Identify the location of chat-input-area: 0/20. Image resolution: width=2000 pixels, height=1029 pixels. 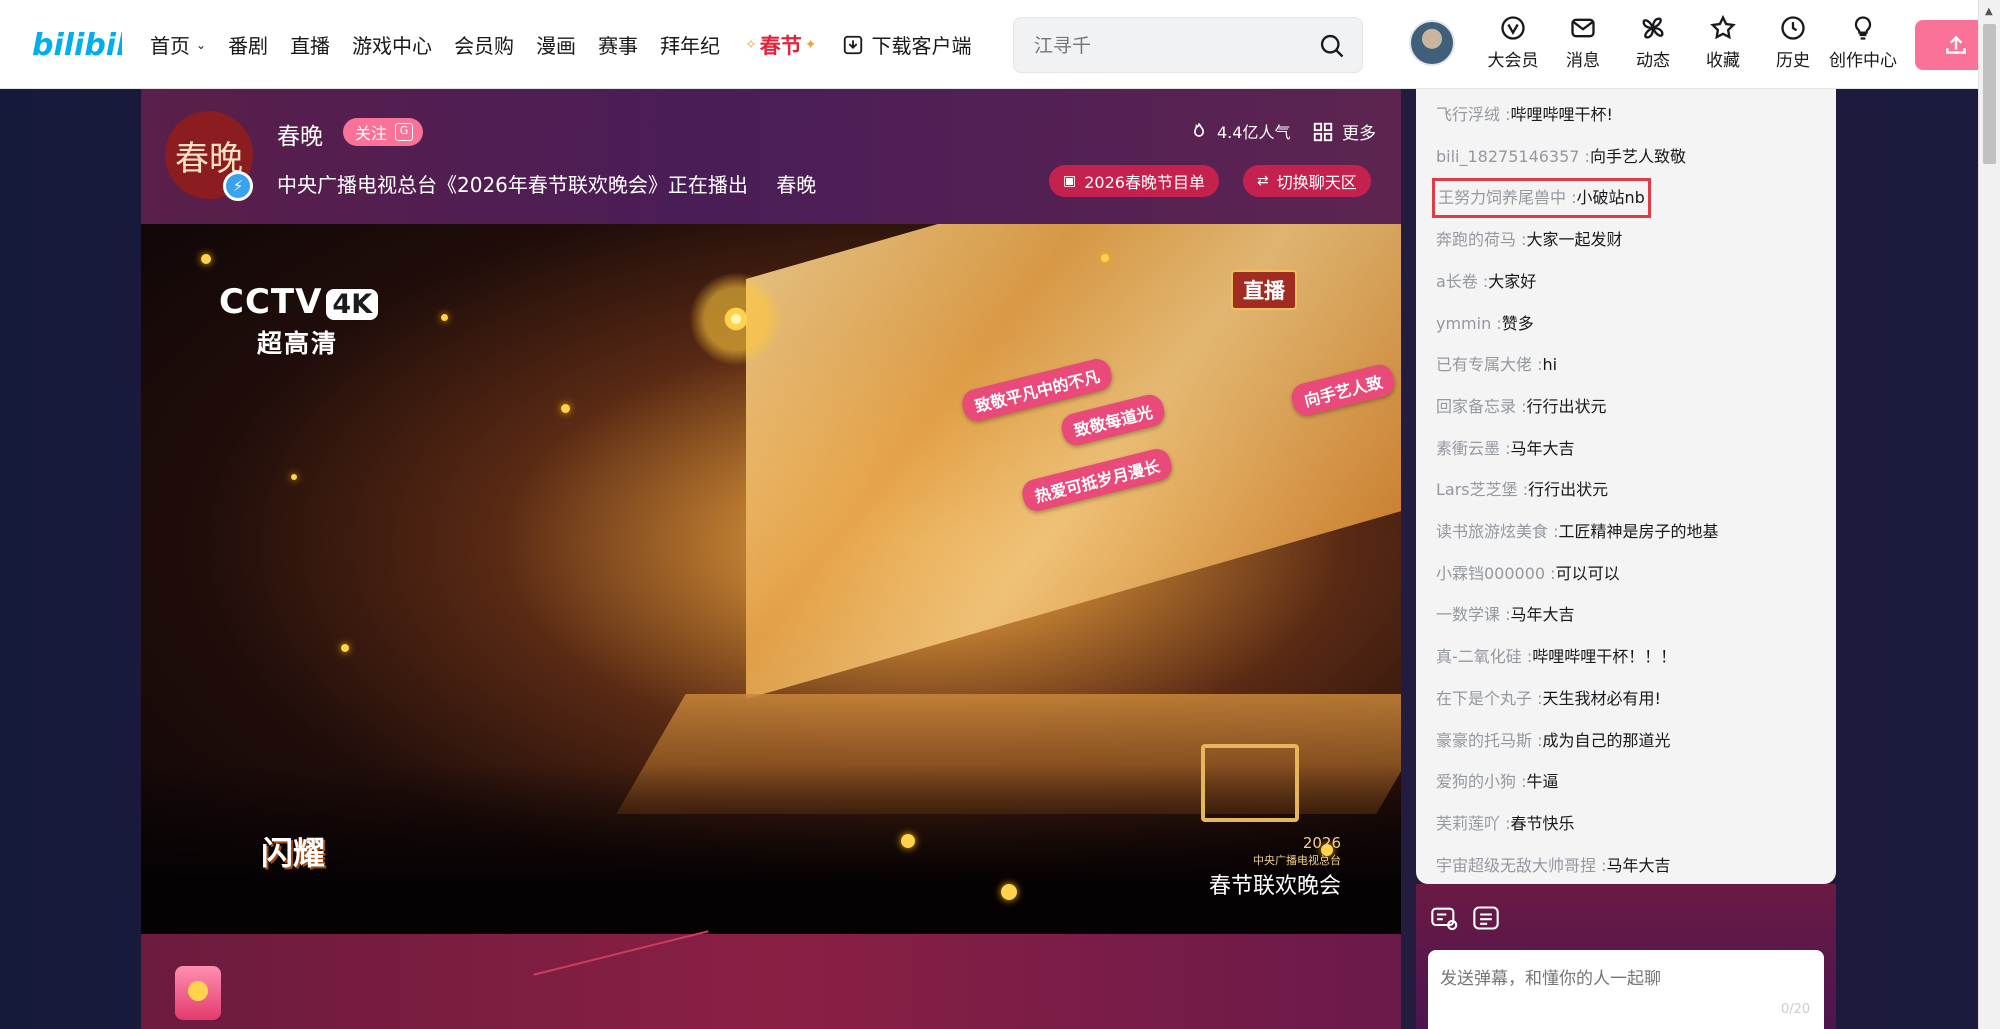
(1626, 956).